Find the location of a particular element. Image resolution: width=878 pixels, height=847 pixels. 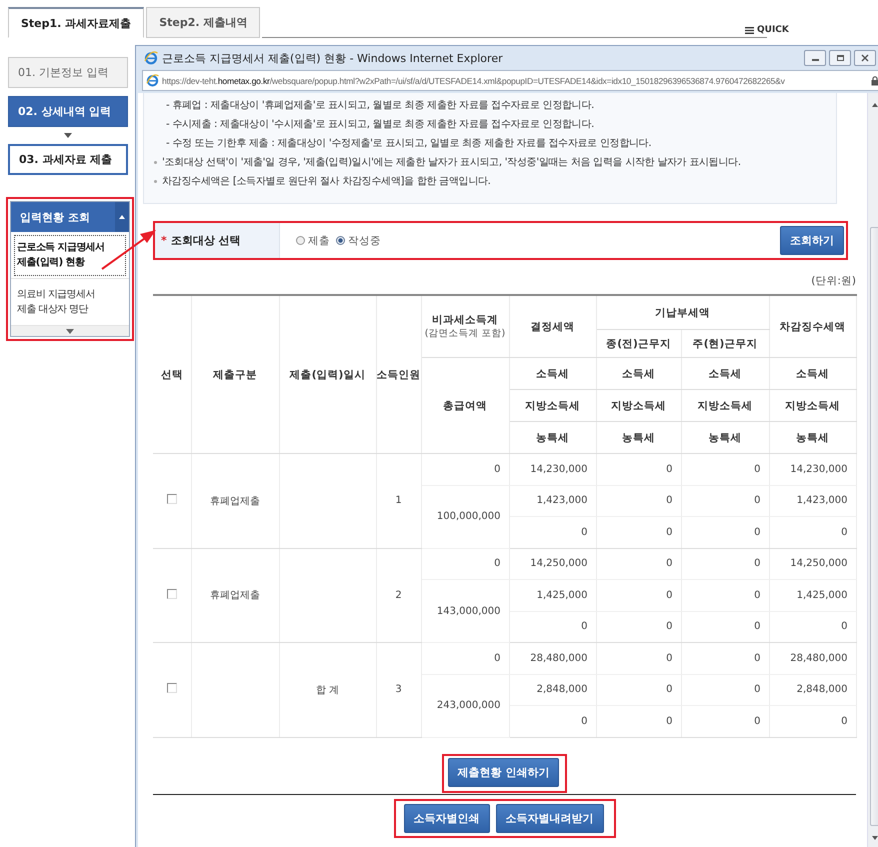

table-cell: 1,425,000 is located at coordinates (812, 595).